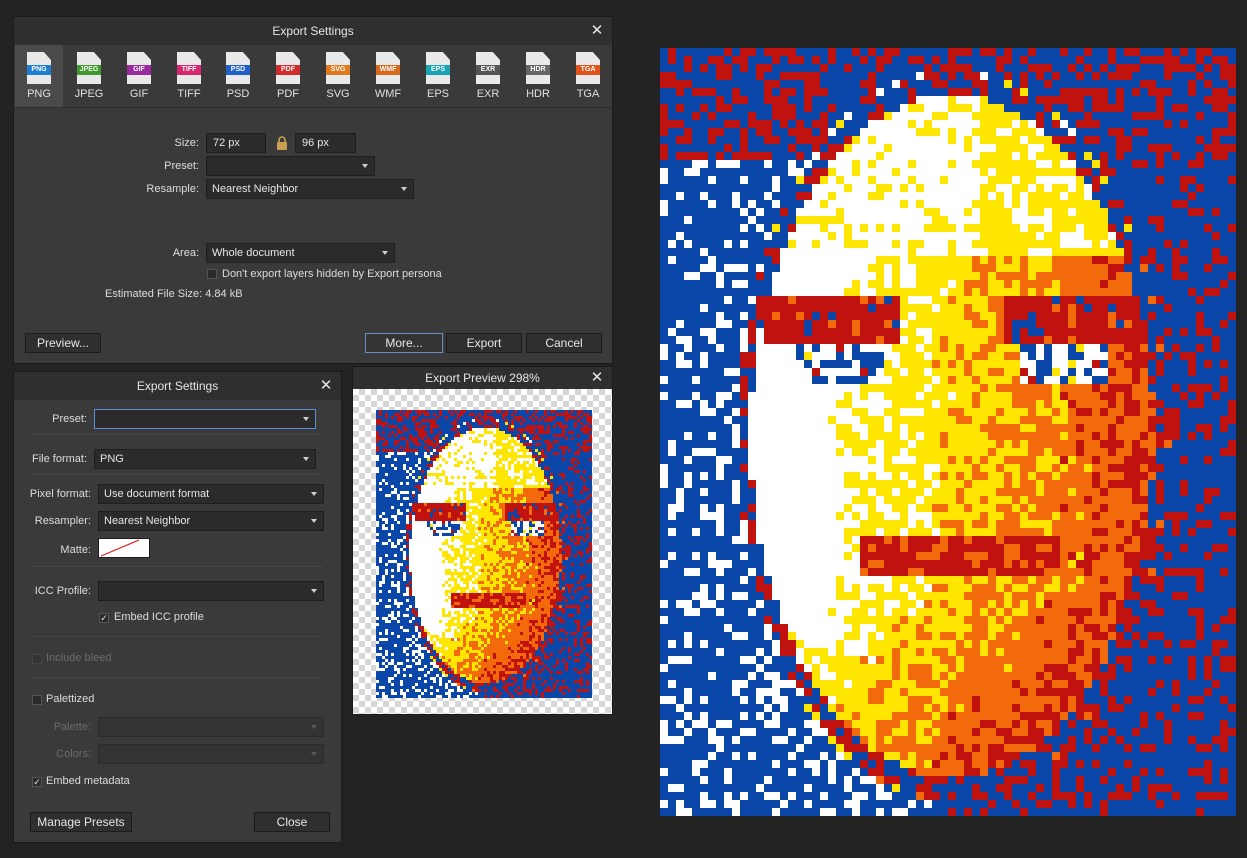 This screenshot has width=1247, height=858. I want to click on format-label: TIFF, so click(189, 94).